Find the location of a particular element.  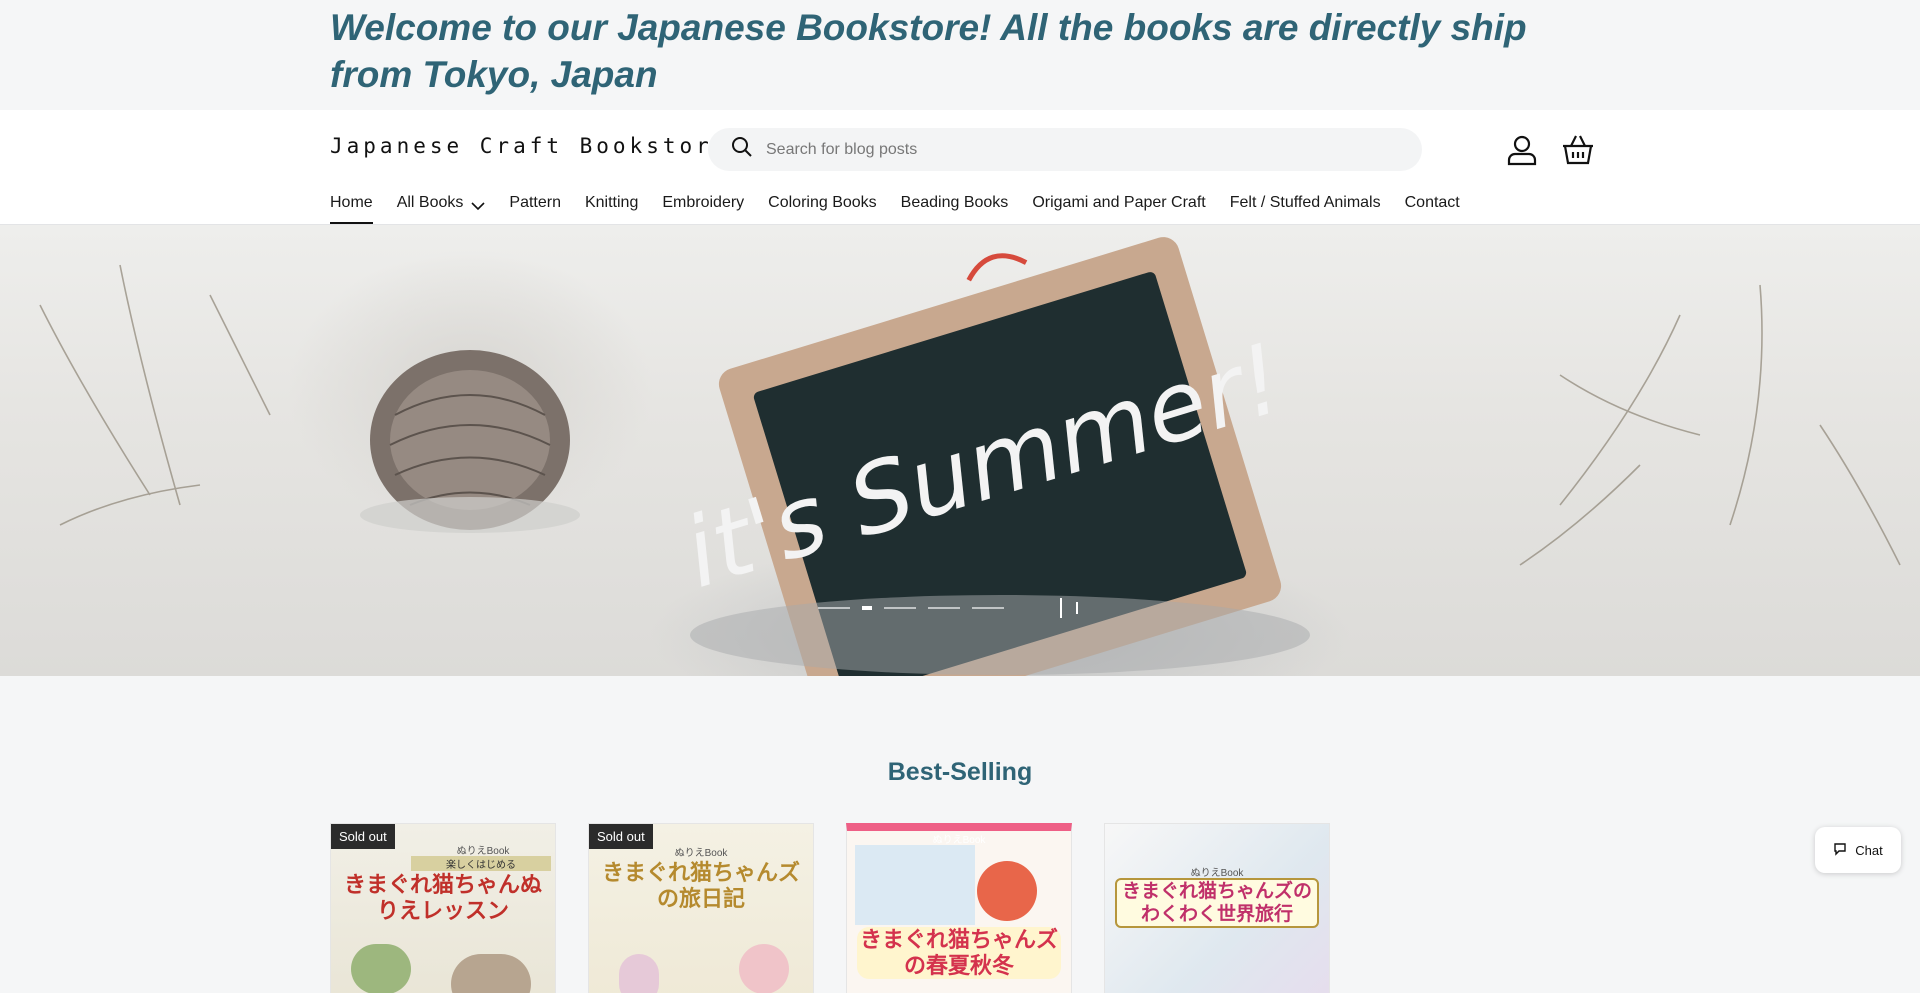

chat-label: Chat is located at coordinates (1869, 850).